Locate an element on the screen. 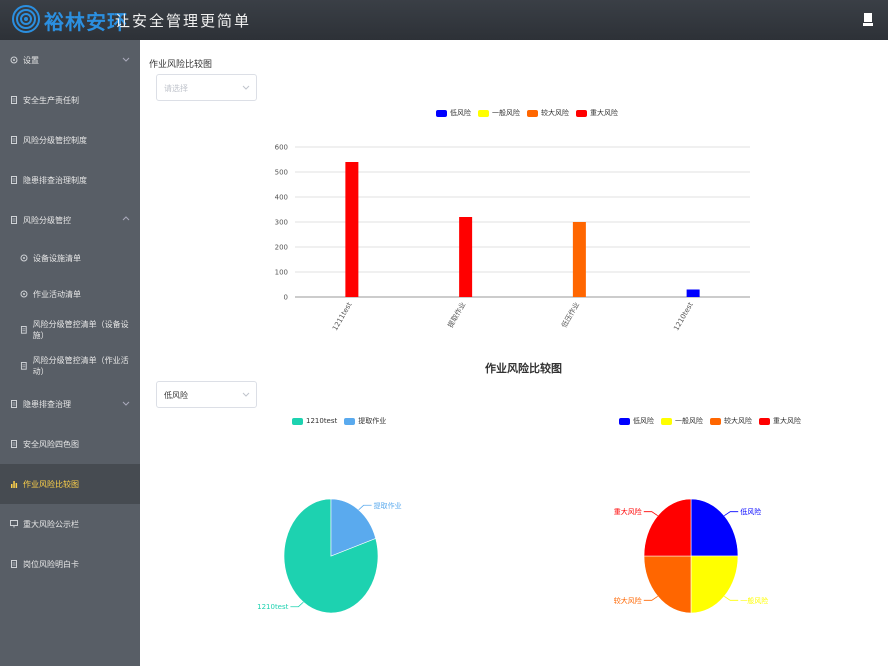 This screenshot has width=888, height=666. sidebar-item: 风险分级管控清单（作业活动） is located at coordinates (70, 366).